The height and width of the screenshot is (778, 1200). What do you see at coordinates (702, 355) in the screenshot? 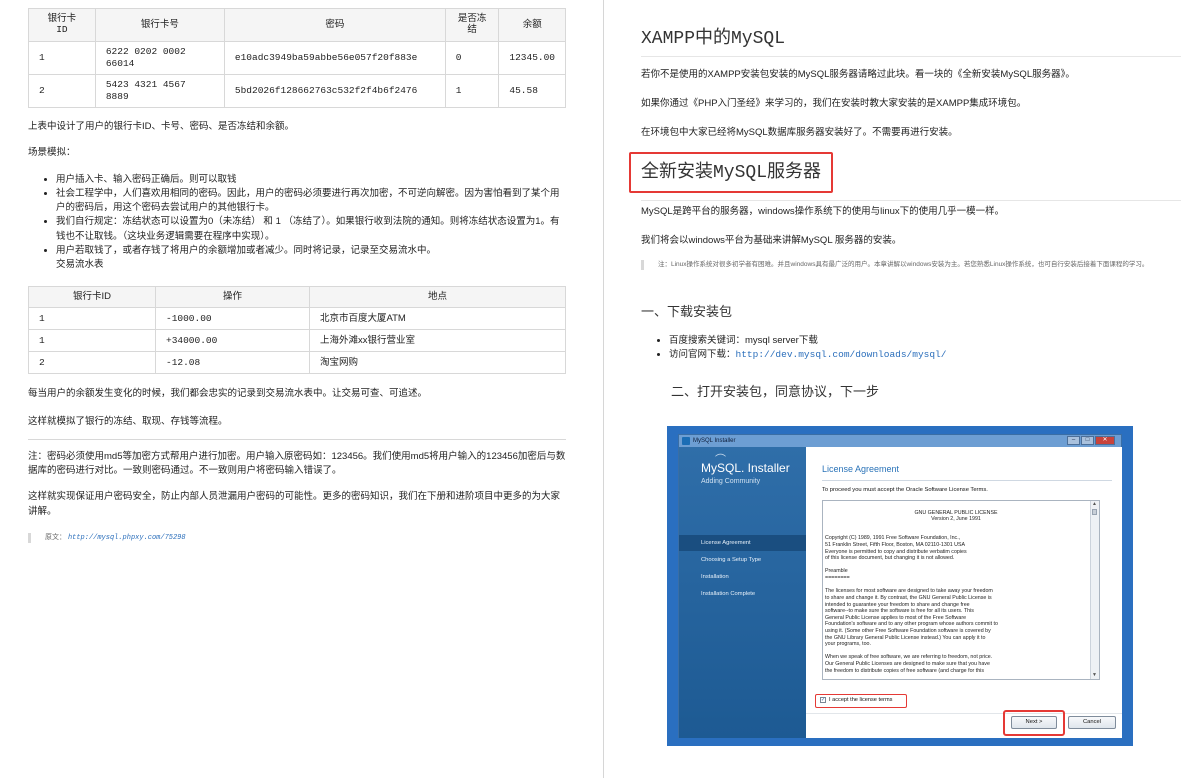
I see `list-item-text: 访问官网下载：` at bounding box center [702, 355].